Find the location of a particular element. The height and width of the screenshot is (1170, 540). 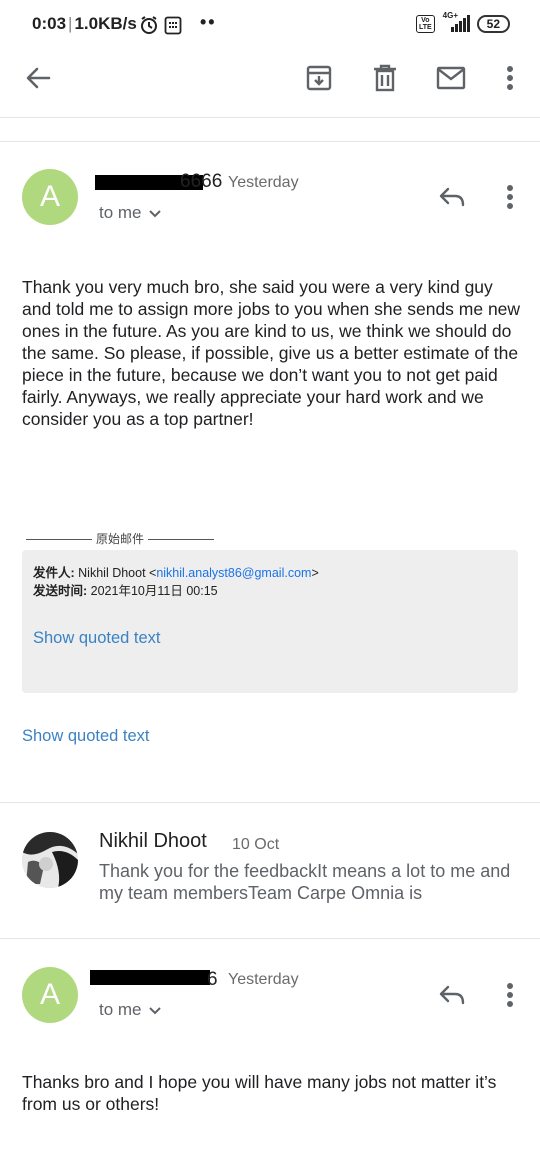

top-app-bar is located at coordinates (270, 79).